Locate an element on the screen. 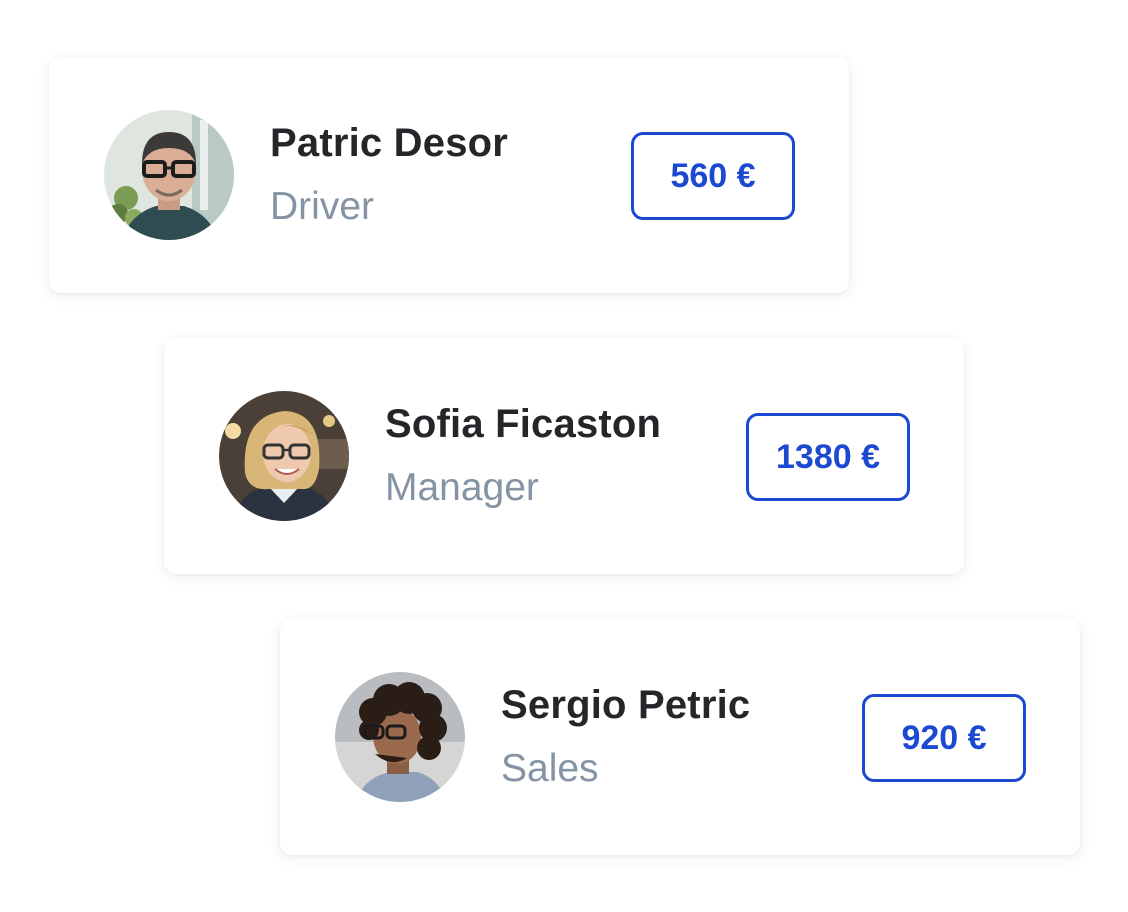  man-curly-hair-portrait-icon is located at coordinates (400, 737).